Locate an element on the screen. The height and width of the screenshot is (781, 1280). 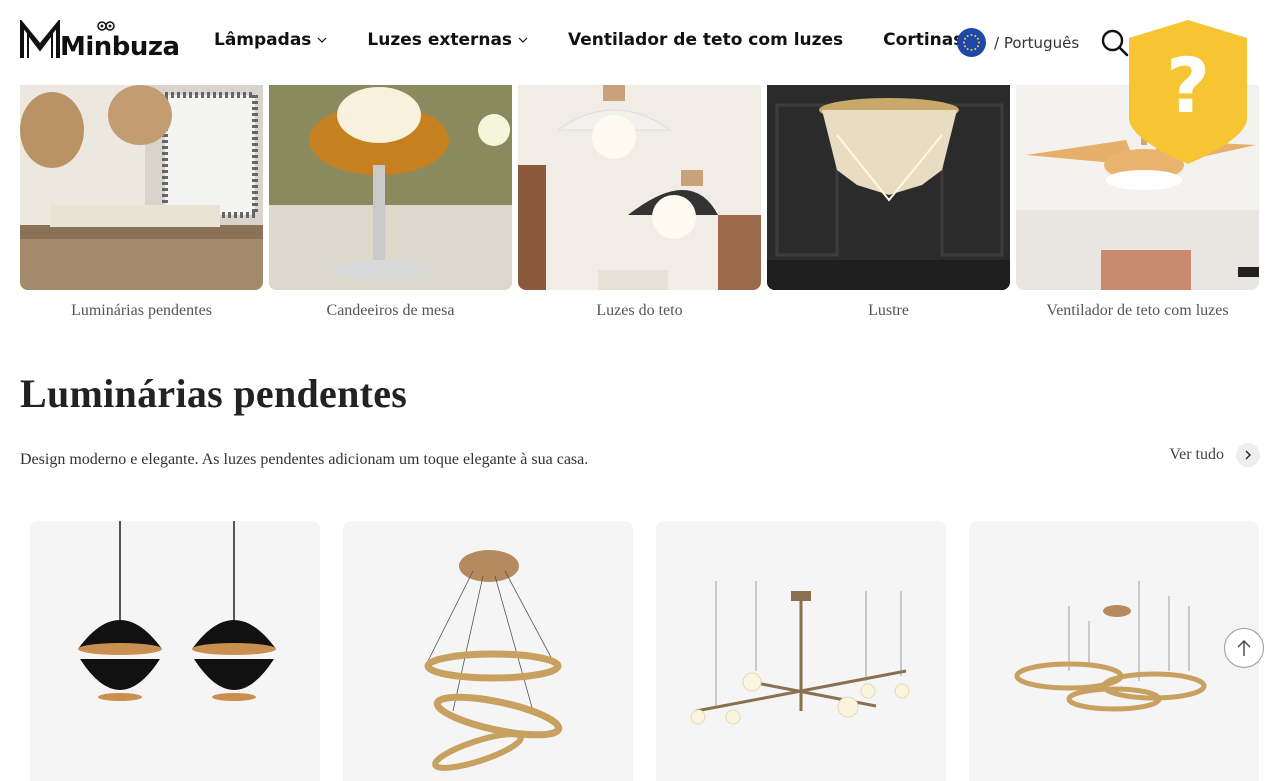
nav-item-ventilador: Ventilador de teto com luzes is located at coordinates (705, 40).